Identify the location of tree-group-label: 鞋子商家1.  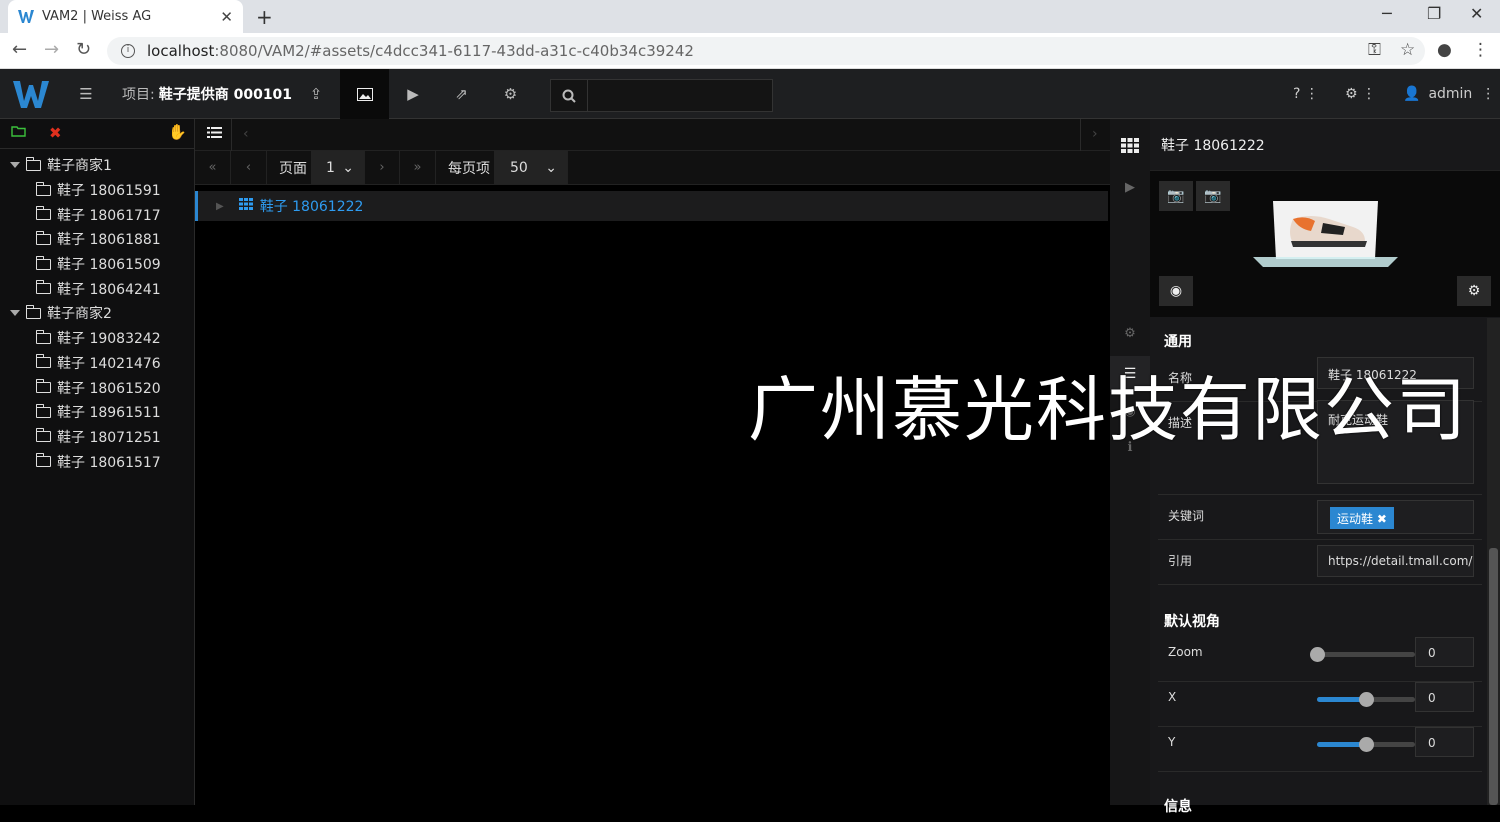
(79, 166).